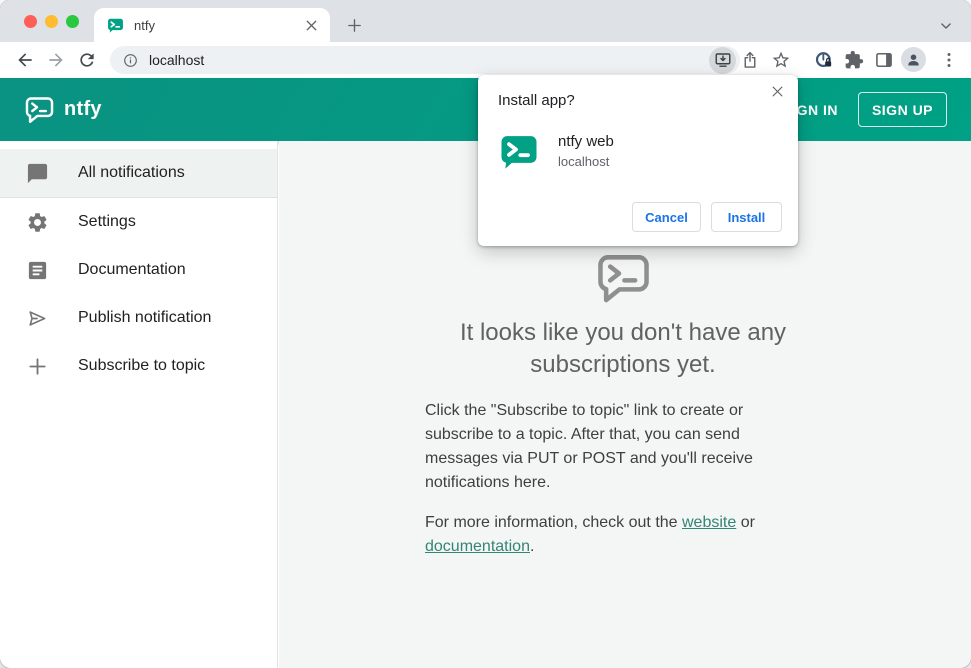 The image size is (971, 668). What do you see at coordinates (37, 222) in the screenshot?
I see `gear-icon` at bounding box center [37, 222].